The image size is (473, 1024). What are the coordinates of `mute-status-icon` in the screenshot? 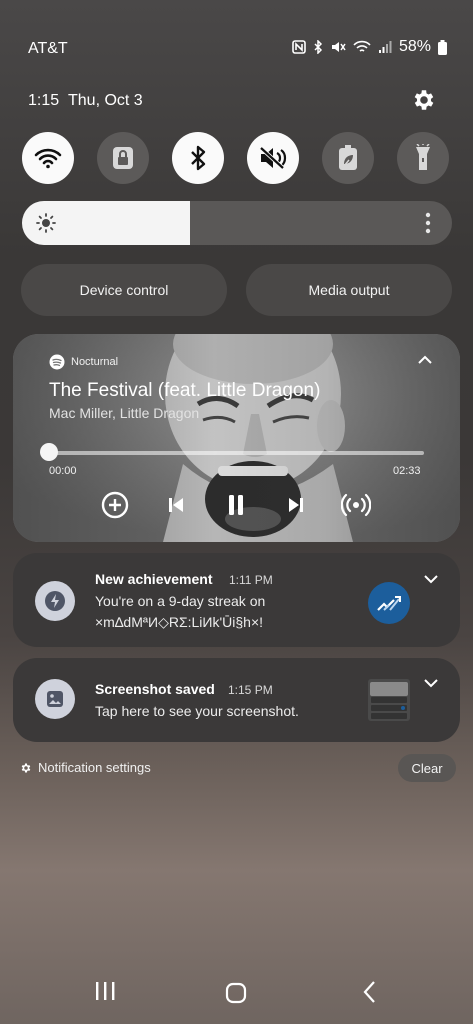 It's located at (338, 47).